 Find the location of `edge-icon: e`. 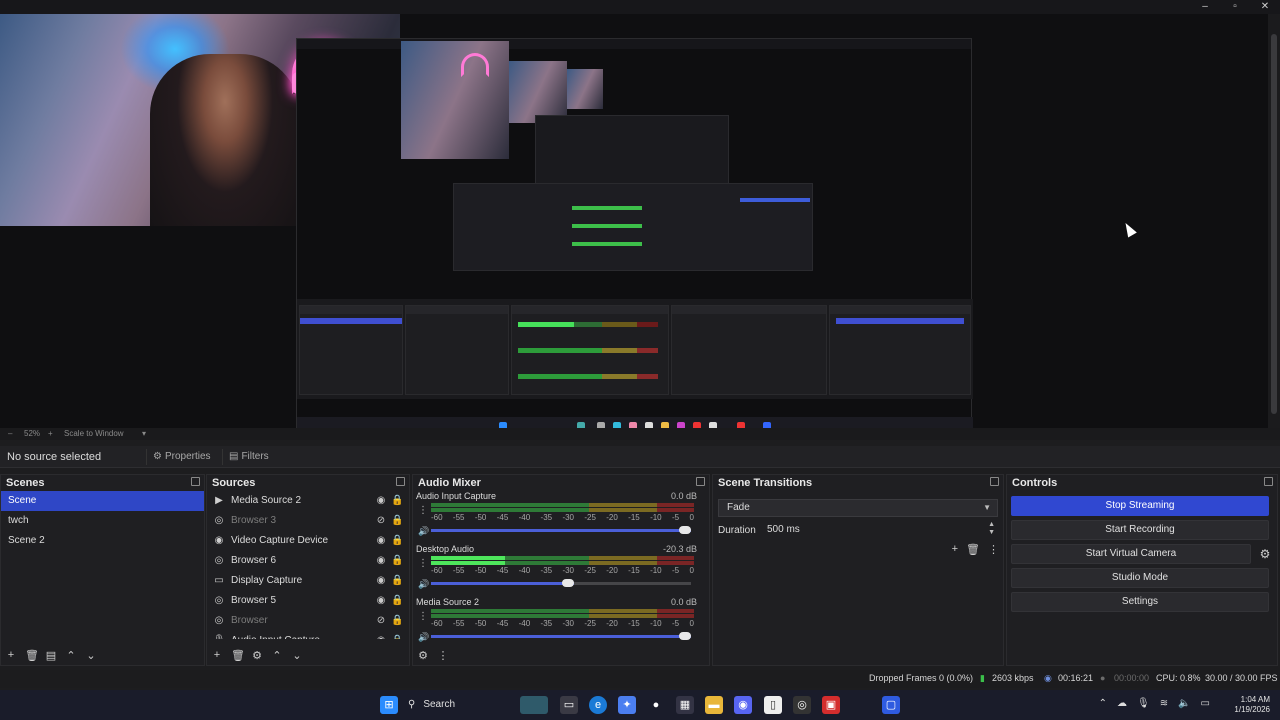

edge-icon: e is located at coordinates (598, 705).